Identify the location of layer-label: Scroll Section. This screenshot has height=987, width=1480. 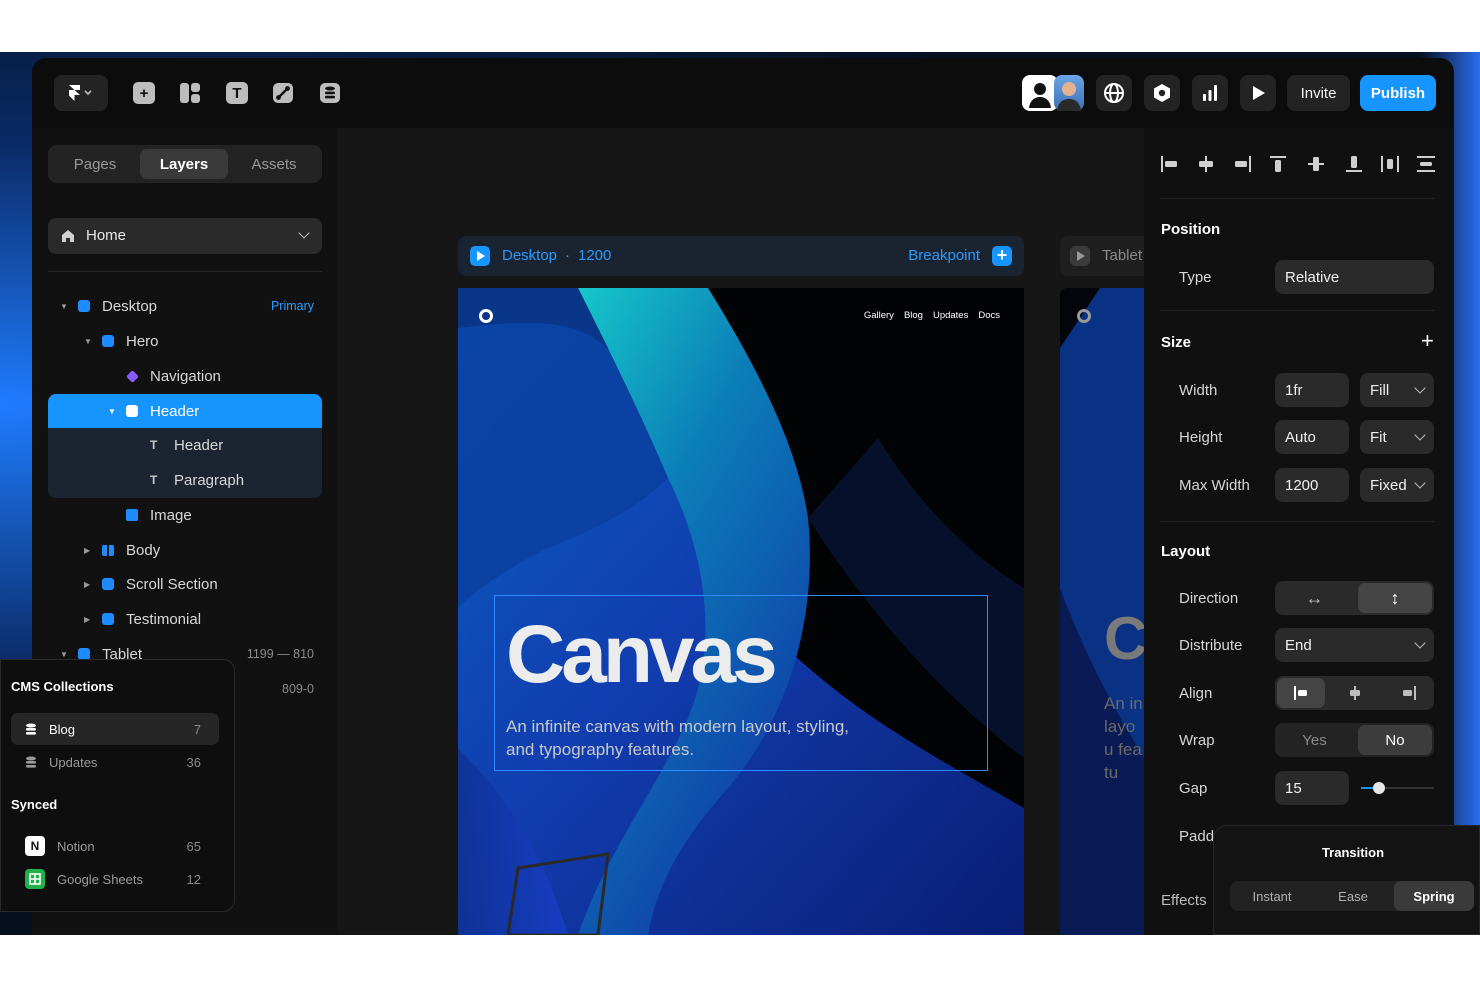
(172, 584).